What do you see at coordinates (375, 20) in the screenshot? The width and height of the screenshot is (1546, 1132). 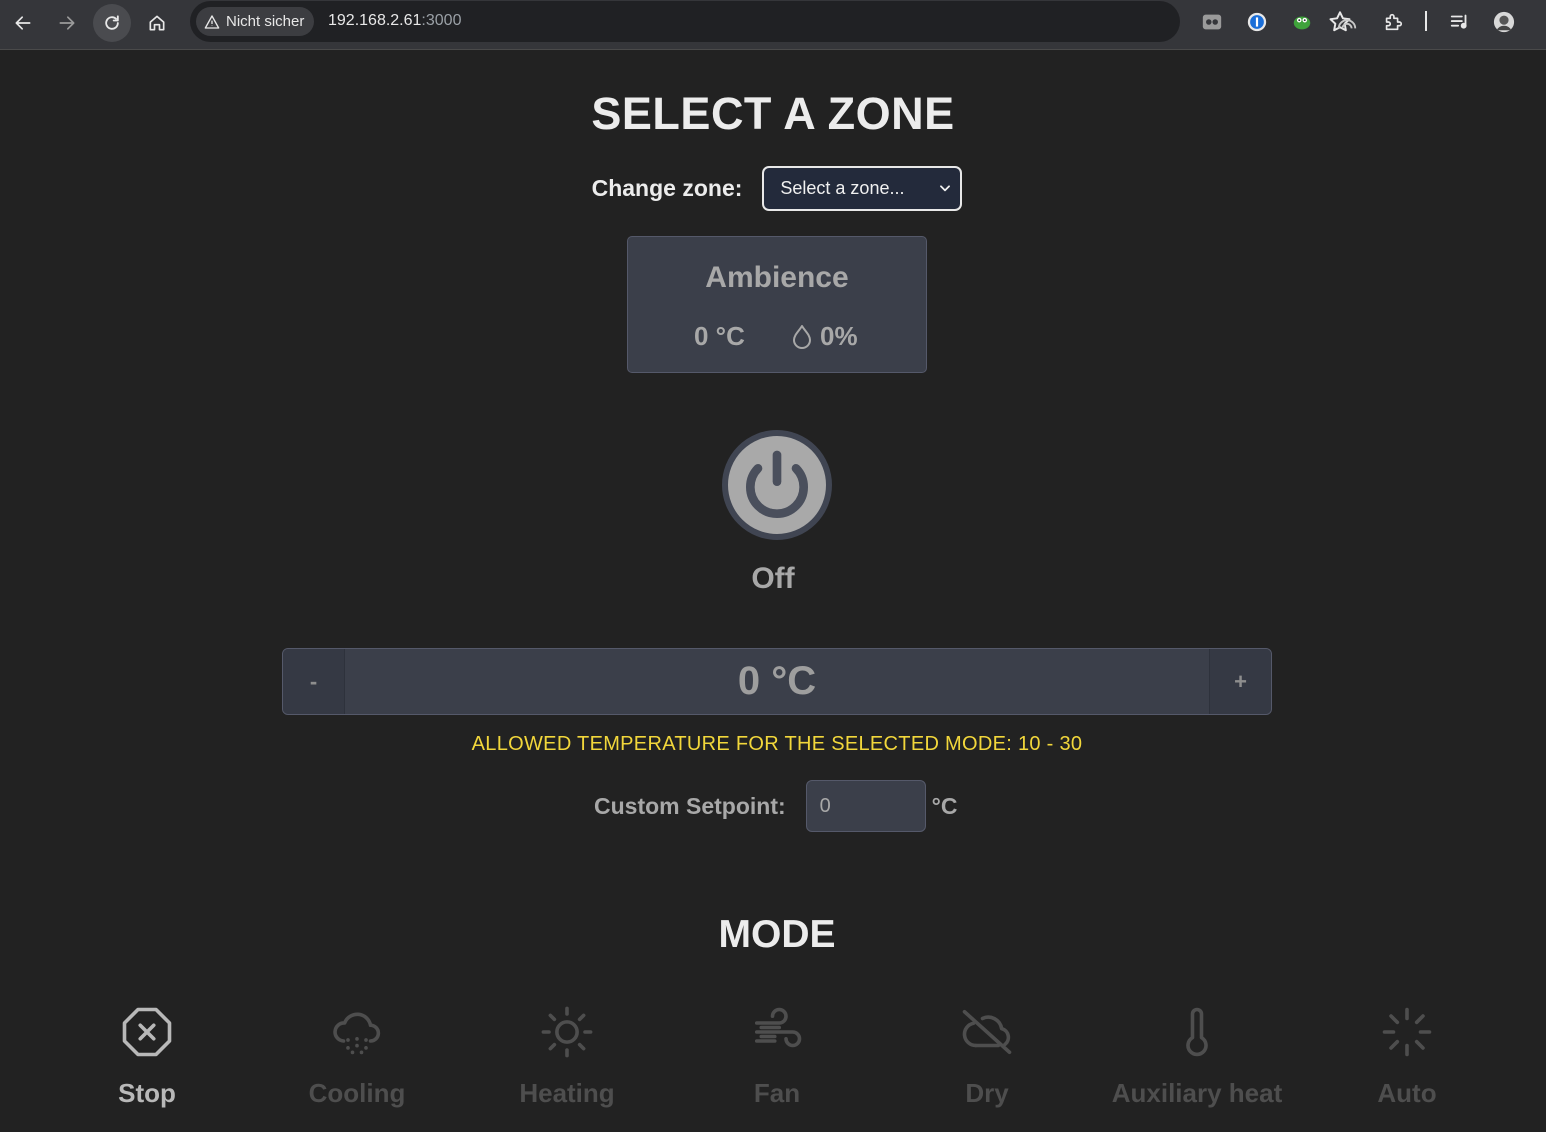 I see `url-host: 192.168.2.61` at bounding box center [375, 20].